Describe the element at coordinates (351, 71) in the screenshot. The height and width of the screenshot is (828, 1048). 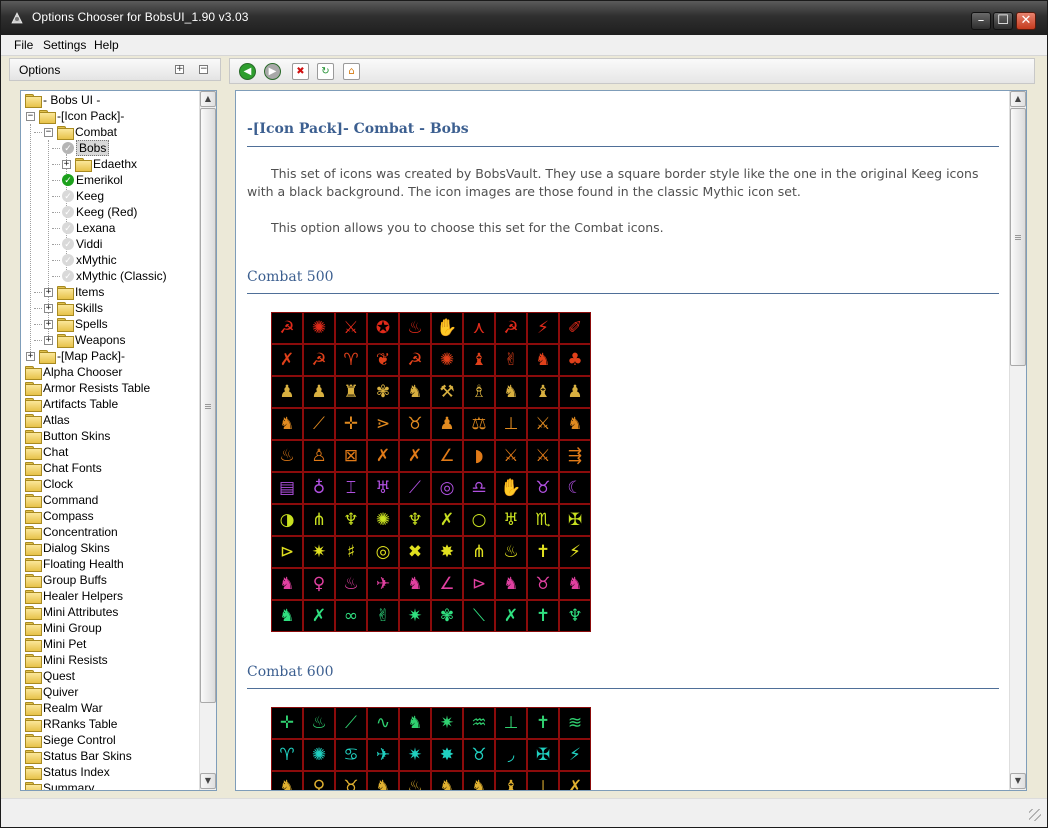
I see `home-icon: ⌂` at that location.